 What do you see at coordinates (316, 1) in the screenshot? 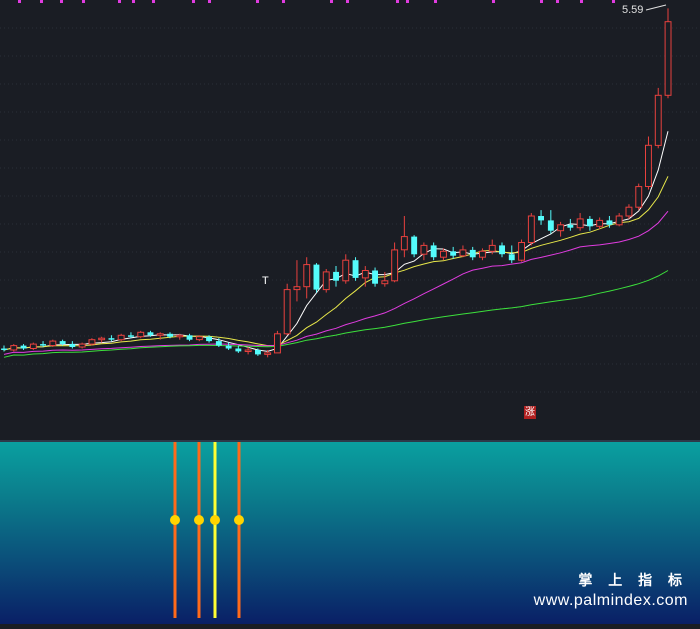
I see `top-ticks` at bounding box center [316, 1].